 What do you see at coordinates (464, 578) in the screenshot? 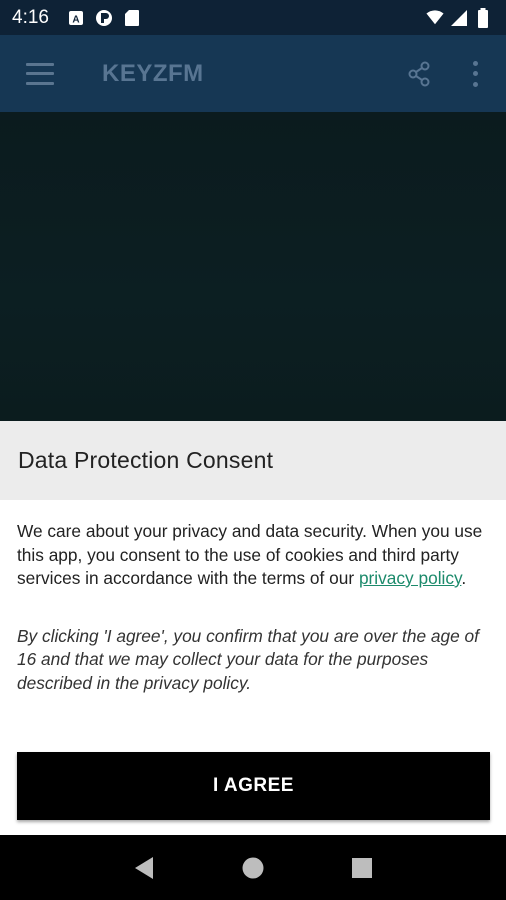
I see `consent-text-end: .` at bounding box center [464, 578].